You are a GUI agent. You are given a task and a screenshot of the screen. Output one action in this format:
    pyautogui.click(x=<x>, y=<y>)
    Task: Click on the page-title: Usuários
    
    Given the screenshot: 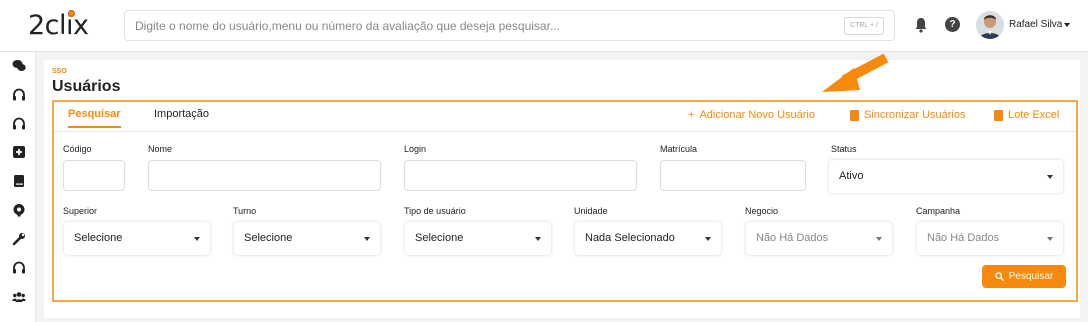 What is the action you would take?
    pyautogui.click(x=86, y=86)
    